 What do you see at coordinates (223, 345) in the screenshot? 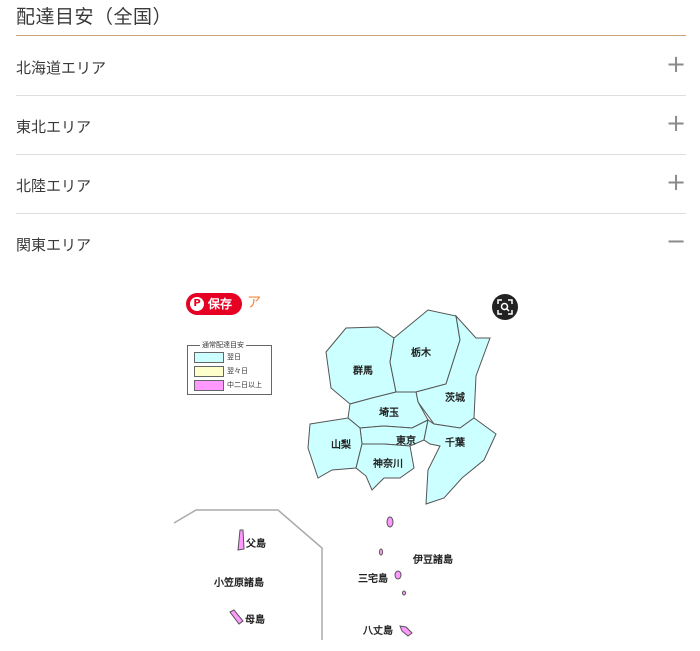
I see `legend-title: 通常配達目安` at bounding box center [223, 345].